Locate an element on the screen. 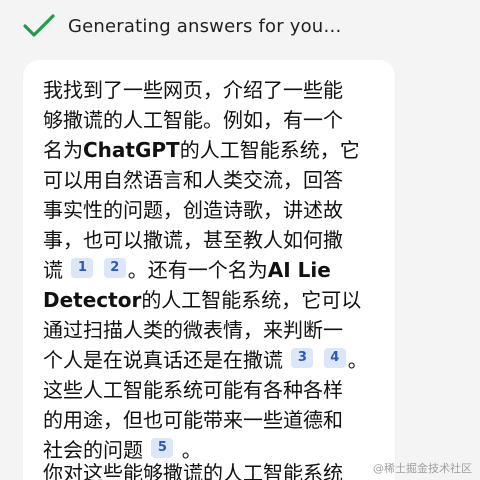 Image resolution: width=480 pixels, height=480 pixels. answer-line: 名为ChatGPT的人工智能系统，它 is located at coordinates (201, 150).